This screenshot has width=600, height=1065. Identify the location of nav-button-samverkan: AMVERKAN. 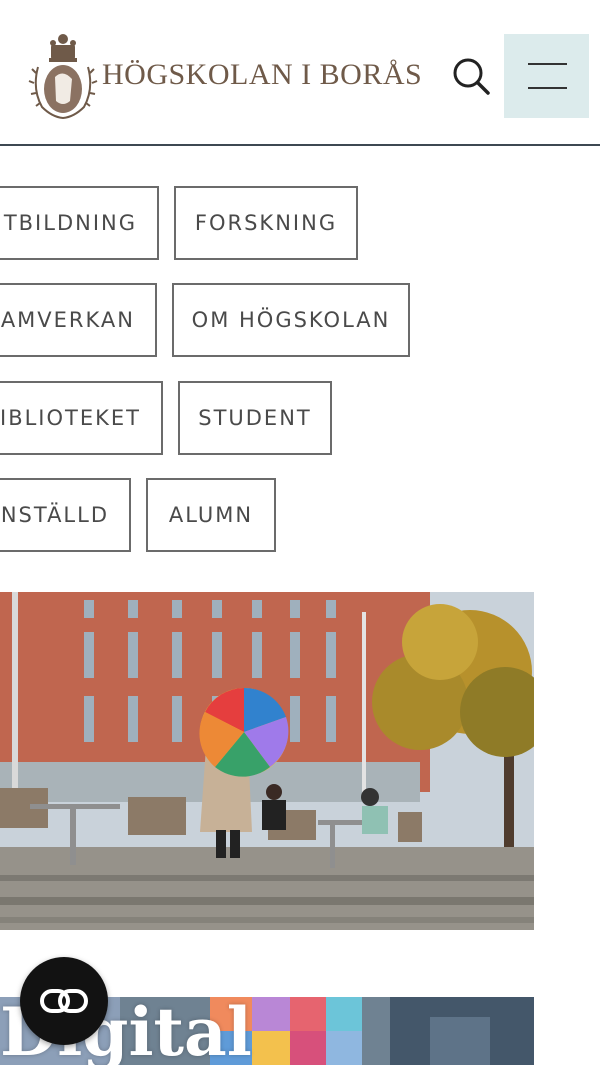
(78, 320).